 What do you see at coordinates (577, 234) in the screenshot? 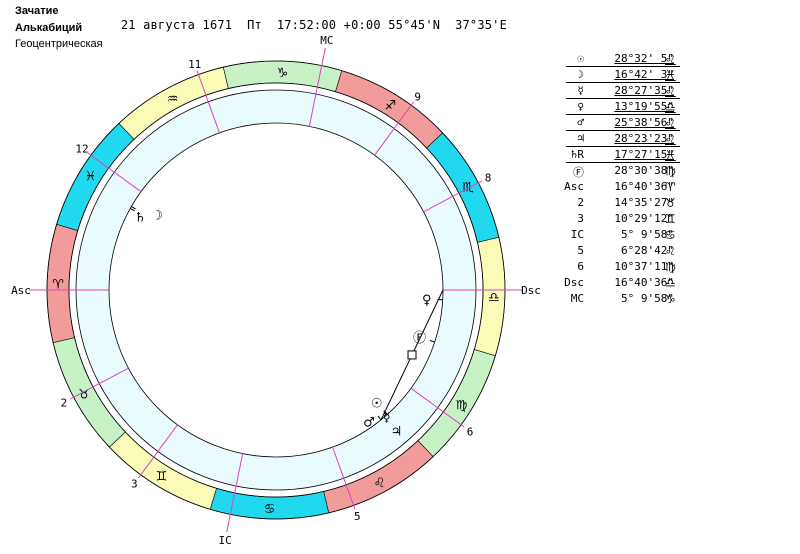
I see `position-label: IC` at bounding box center [577, 234].